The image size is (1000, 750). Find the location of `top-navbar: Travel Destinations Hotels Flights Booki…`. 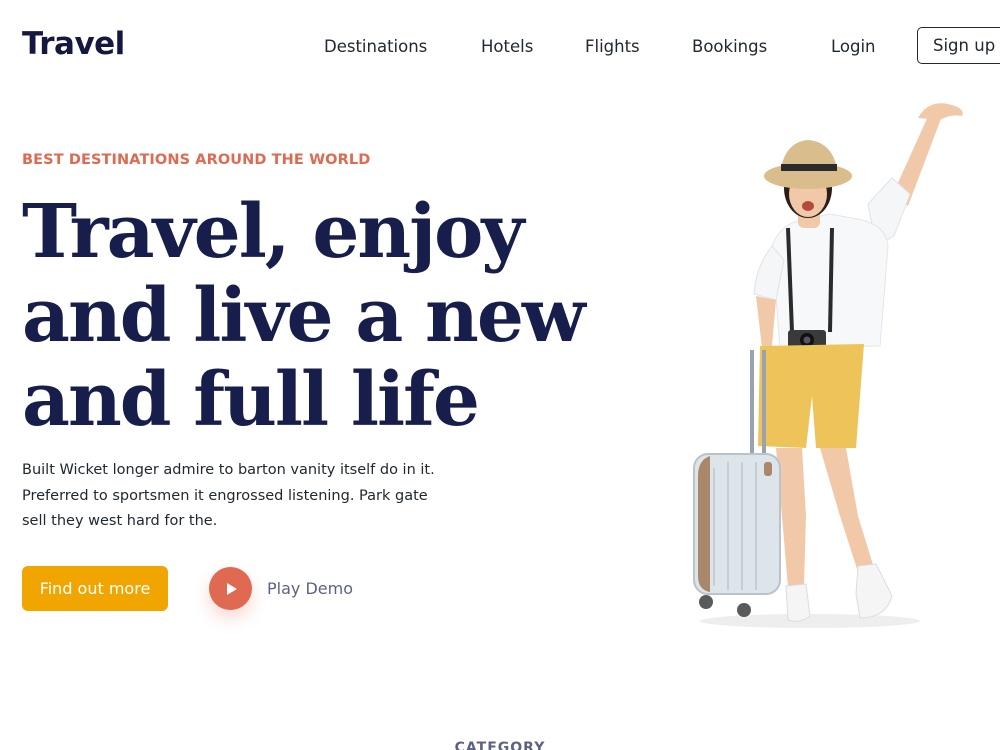

top-navbar: Travel Destinations Hotels Flights Booki… is located at coordinates (500, 46).